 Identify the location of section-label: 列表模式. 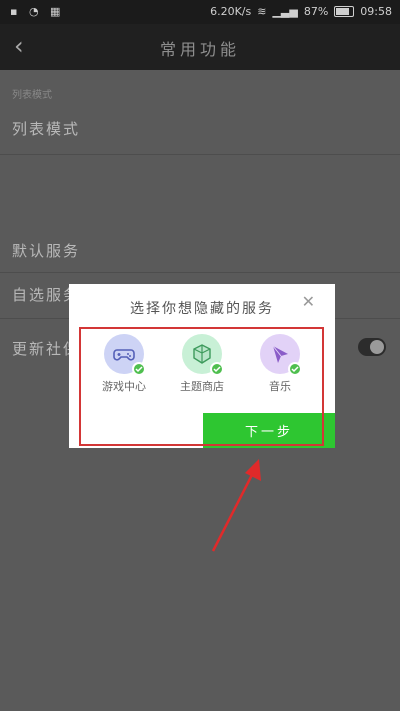
(32, 95).